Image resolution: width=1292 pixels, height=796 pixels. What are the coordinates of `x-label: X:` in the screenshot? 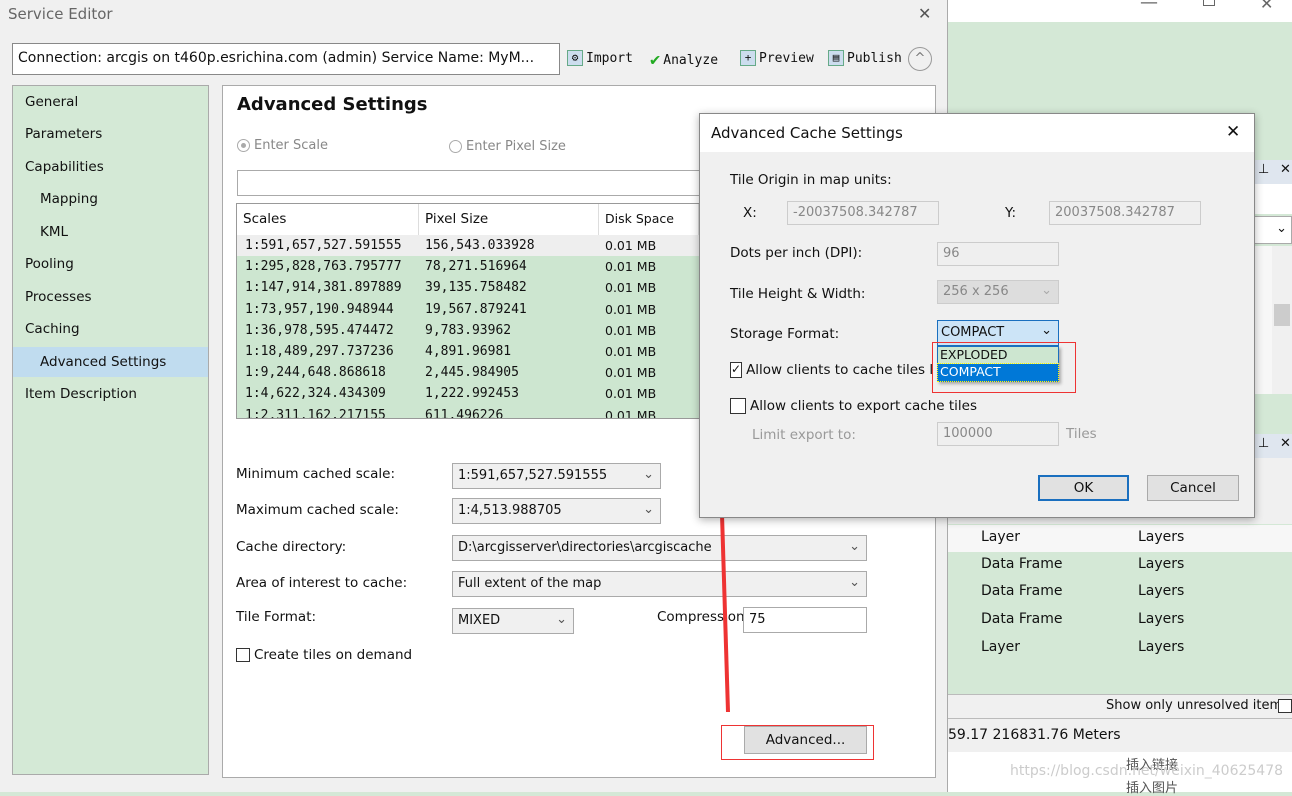 It's located at (750, 213).